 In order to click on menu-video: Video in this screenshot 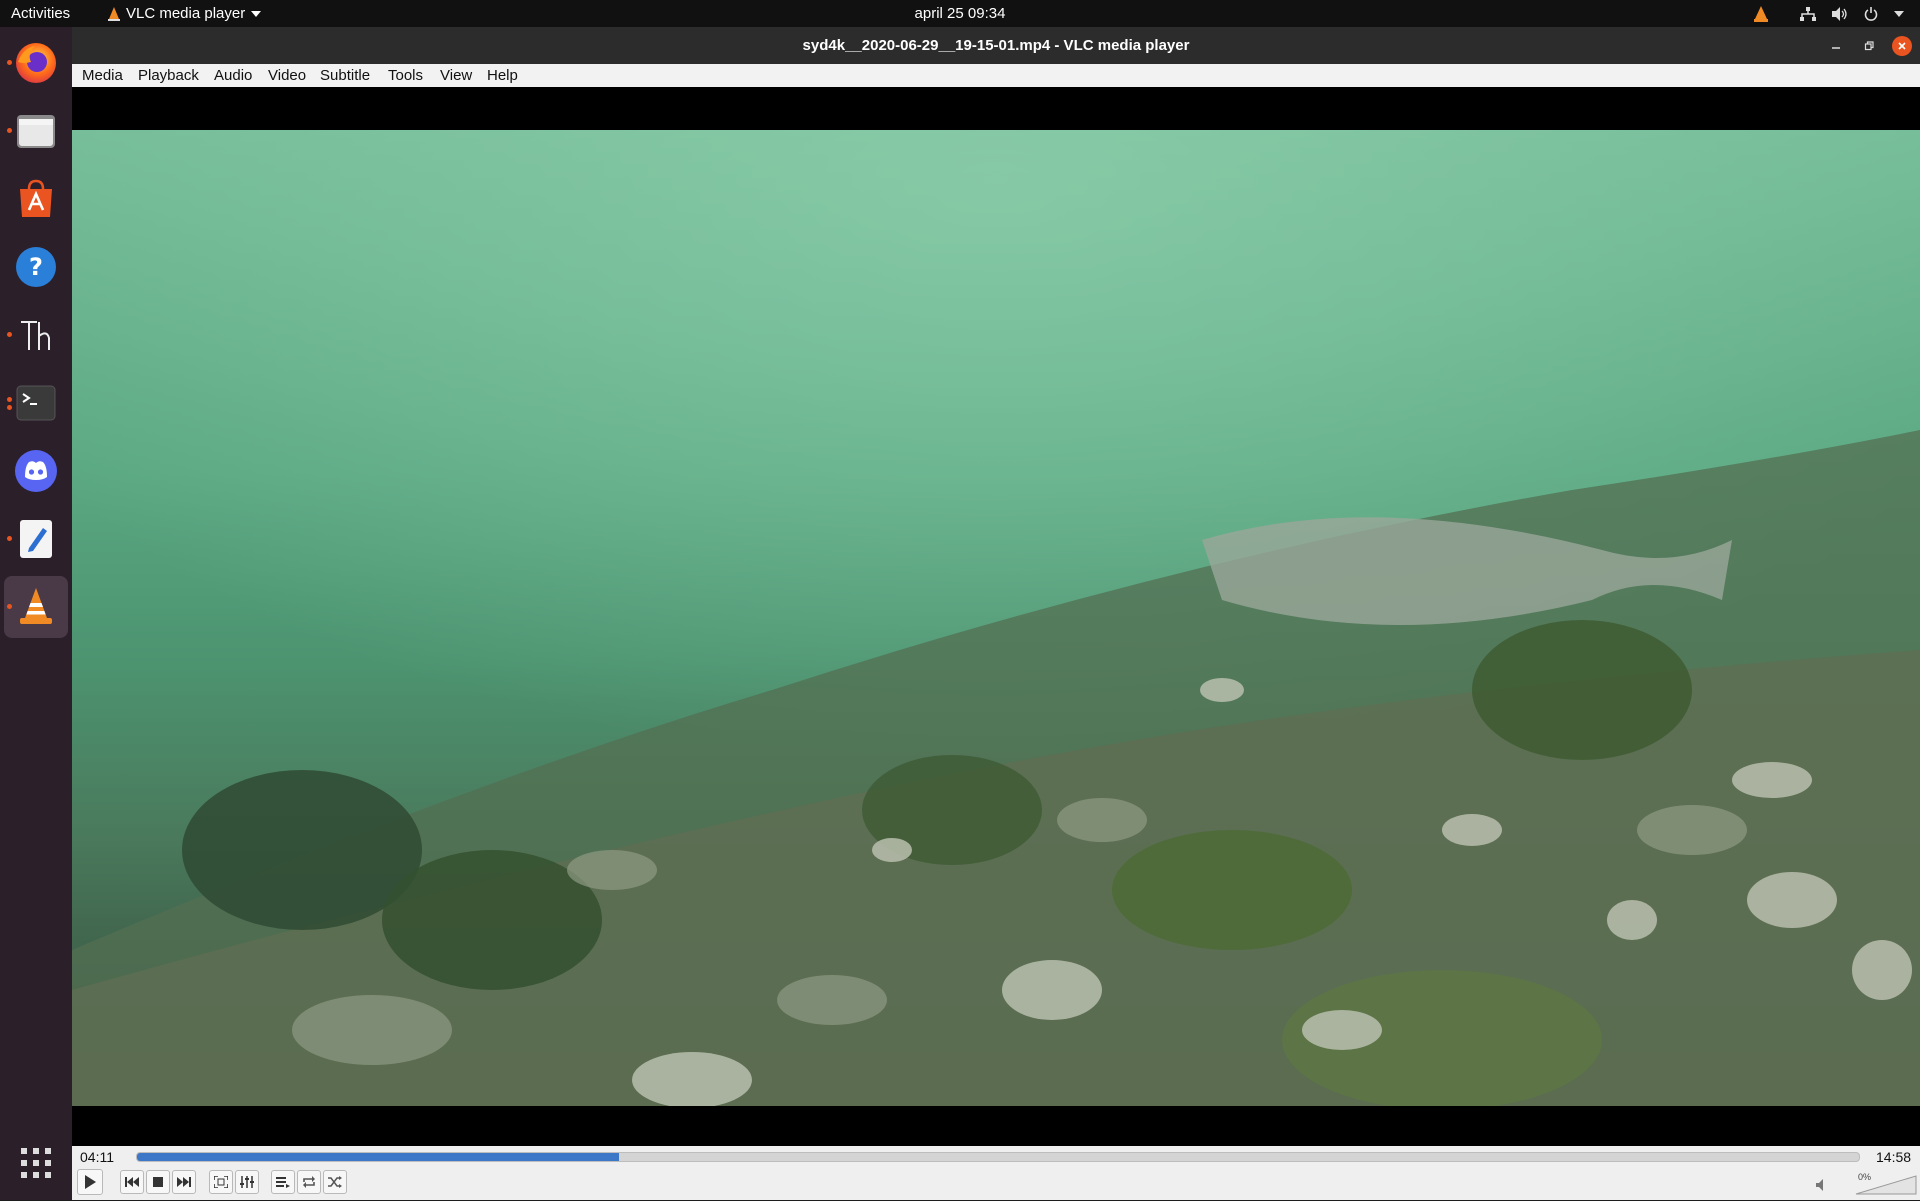, I will do `click(287, 75)`.